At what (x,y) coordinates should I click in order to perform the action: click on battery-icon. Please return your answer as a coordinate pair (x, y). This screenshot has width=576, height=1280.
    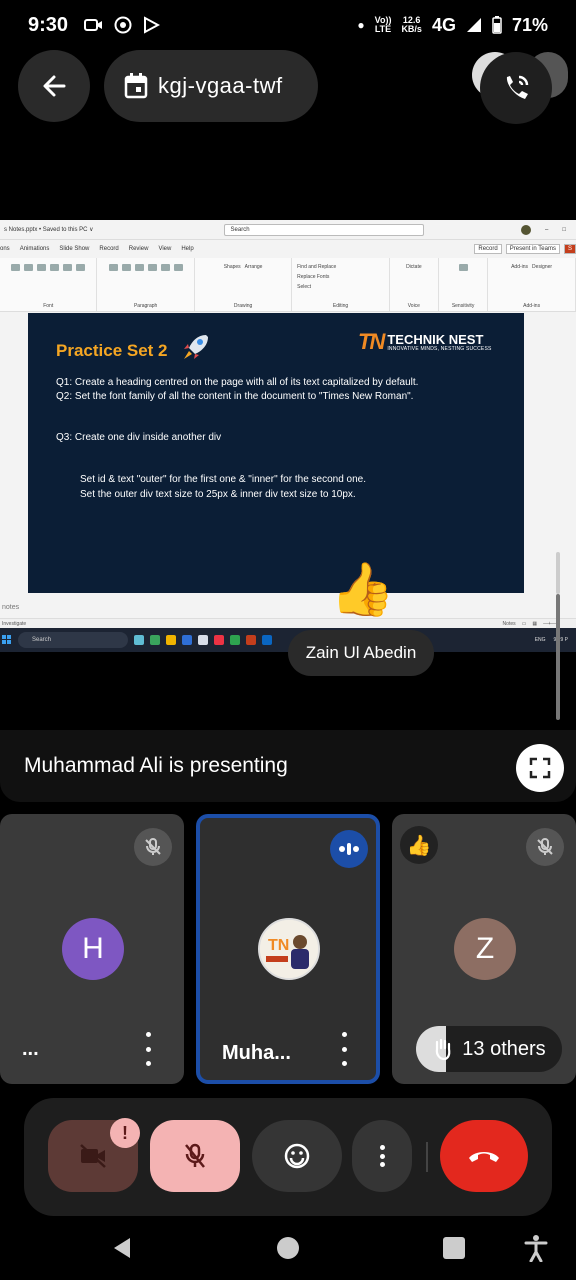
    Looking at the image, I should click on (497, 25).